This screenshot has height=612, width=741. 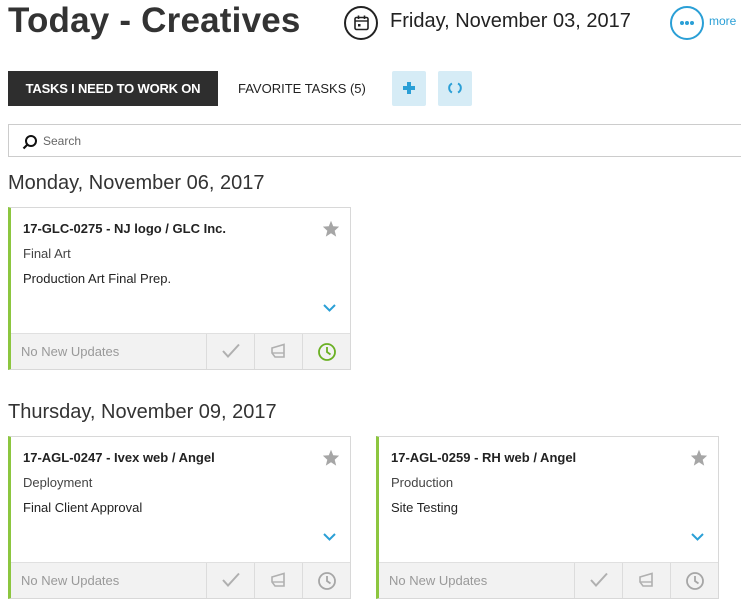 What do you see at coordinates (422, 482) in the screenshot?
I see `task-phase: Production` at bounding box center [422, 482].